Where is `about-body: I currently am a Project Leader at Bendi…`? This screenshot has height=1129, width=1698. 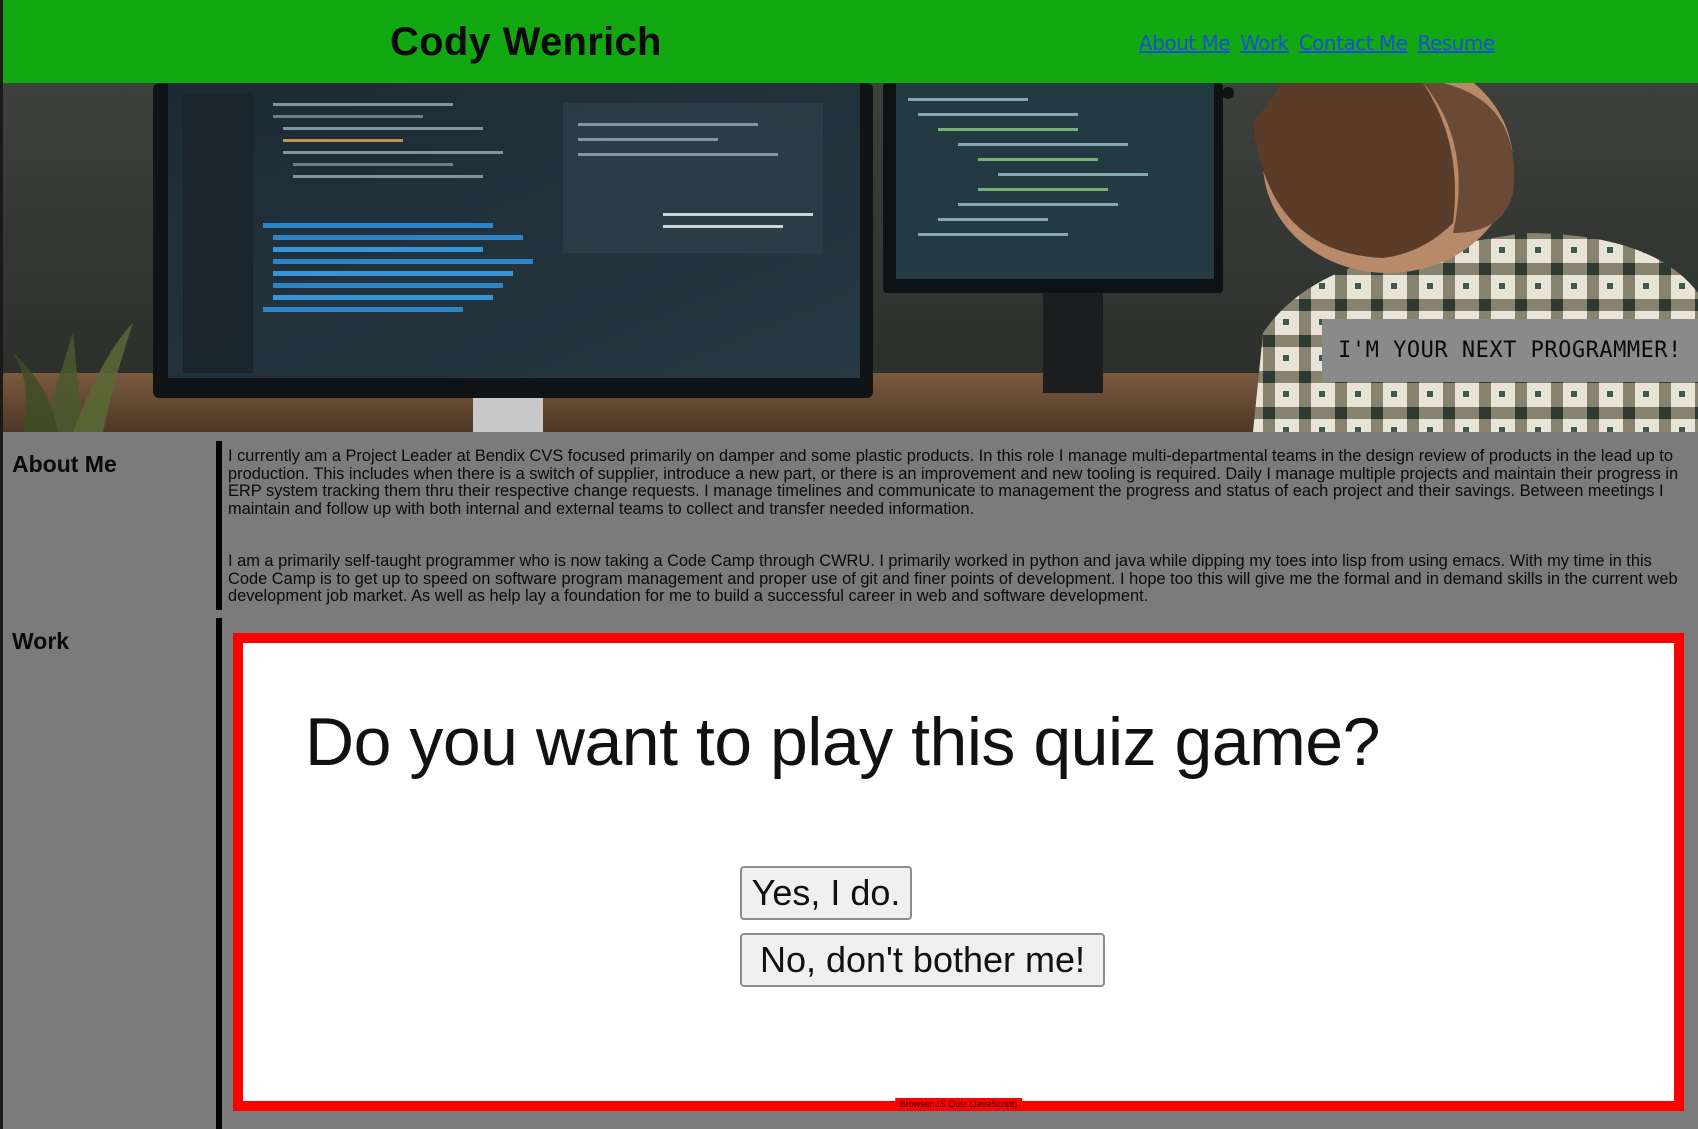 about-body: I currently am a Project Leader at Bendi… is located at coordinates (957, 525).